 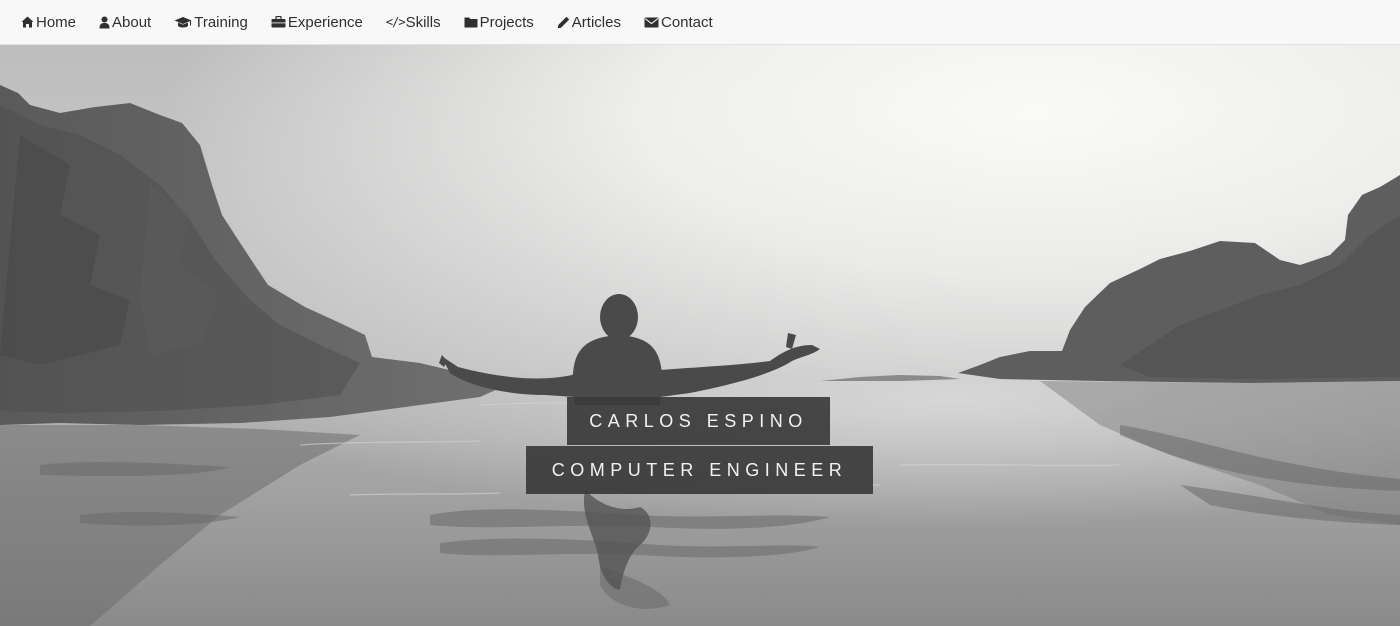 I want to click on nav-contact-label: Contact, so click(x=686, y=22).